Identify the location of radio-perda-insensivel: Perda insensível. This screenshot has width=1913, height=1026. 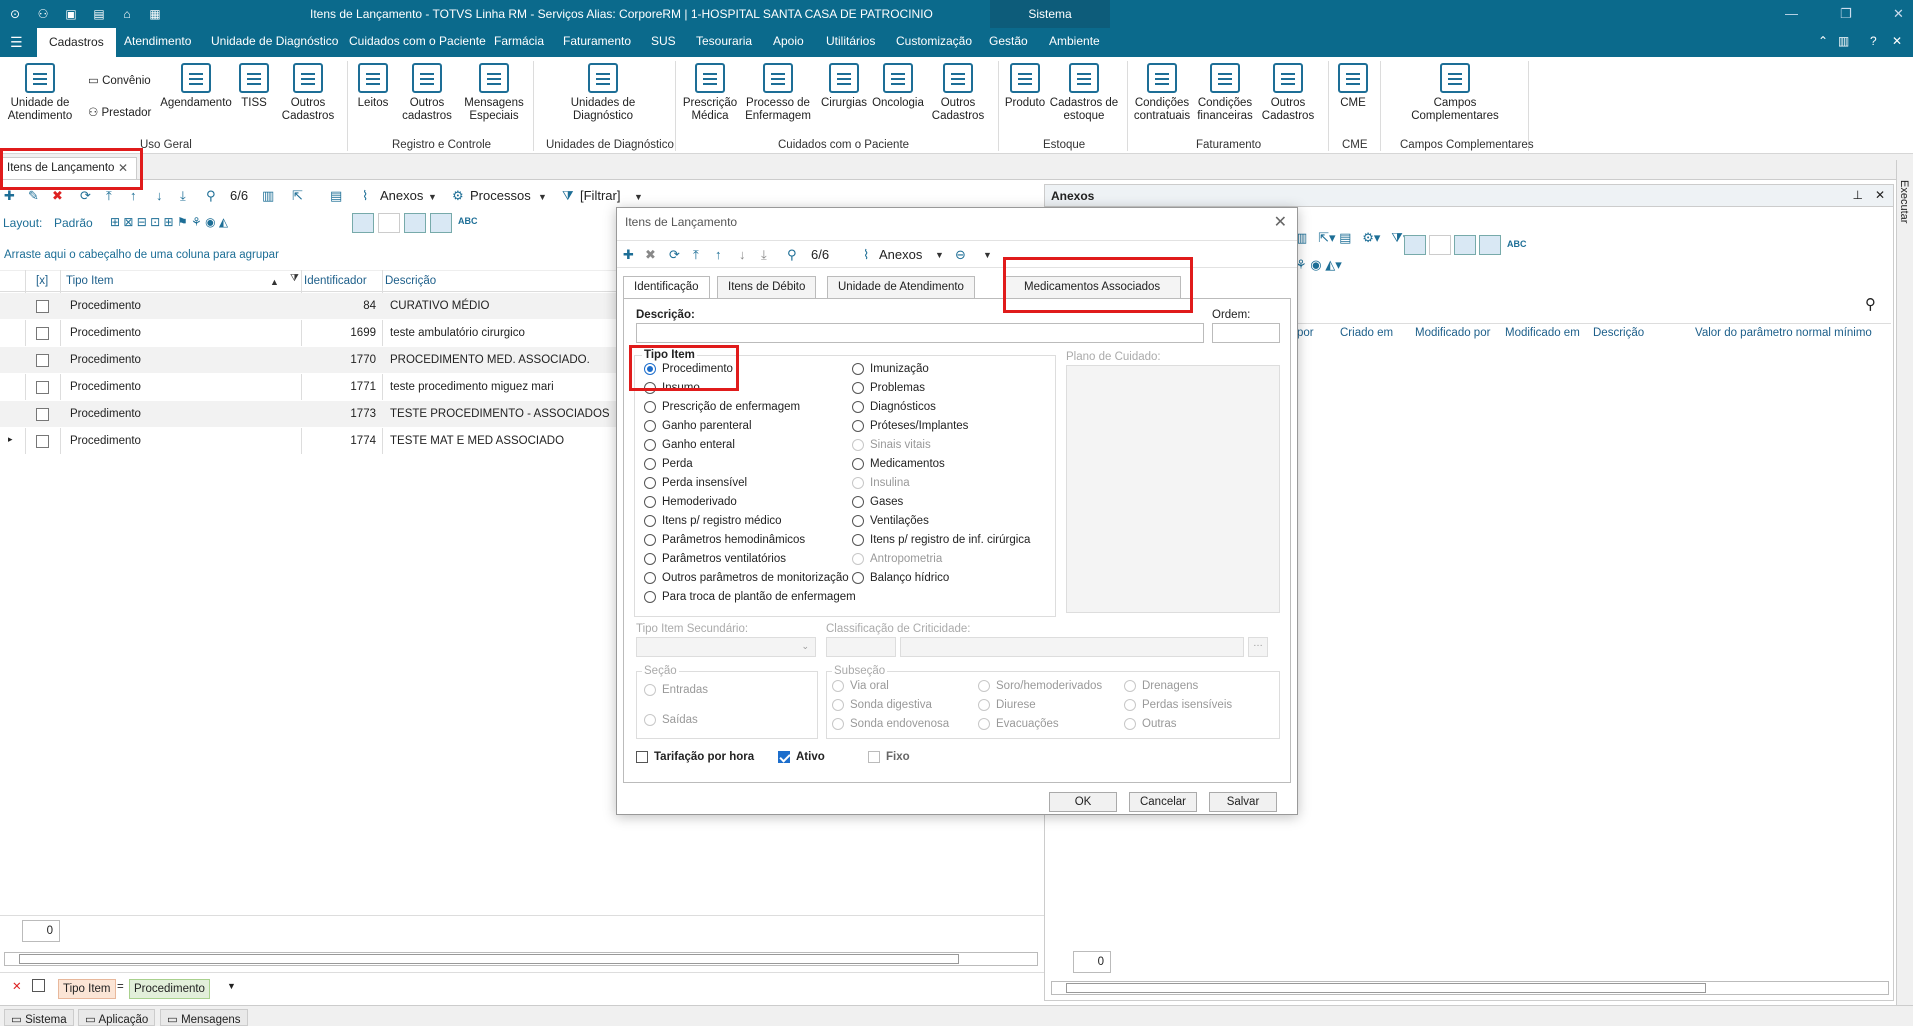
(695, 483).